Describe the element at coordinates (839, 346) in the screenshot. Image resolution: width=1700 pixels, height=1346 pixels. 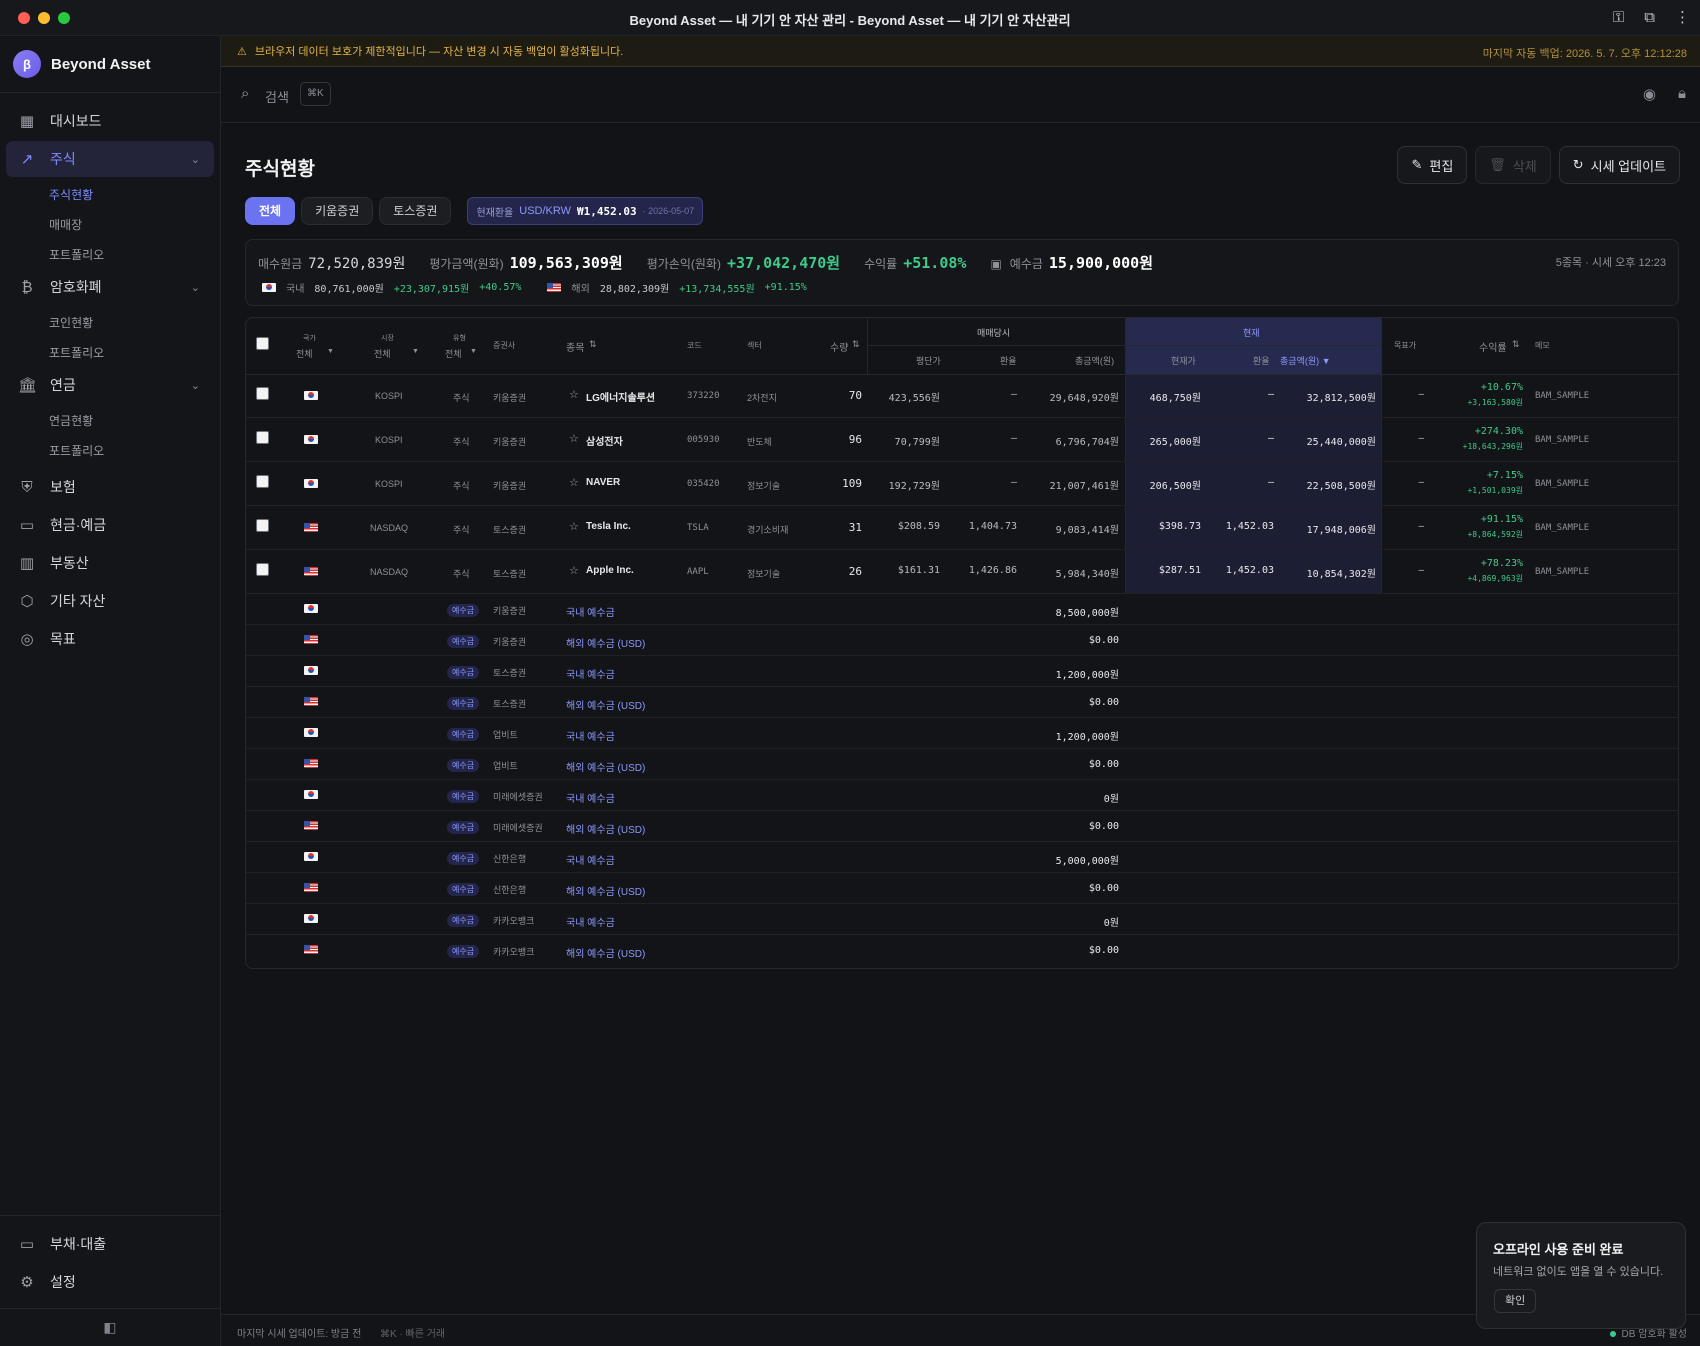
I see `col-qty: 수량` at that location.